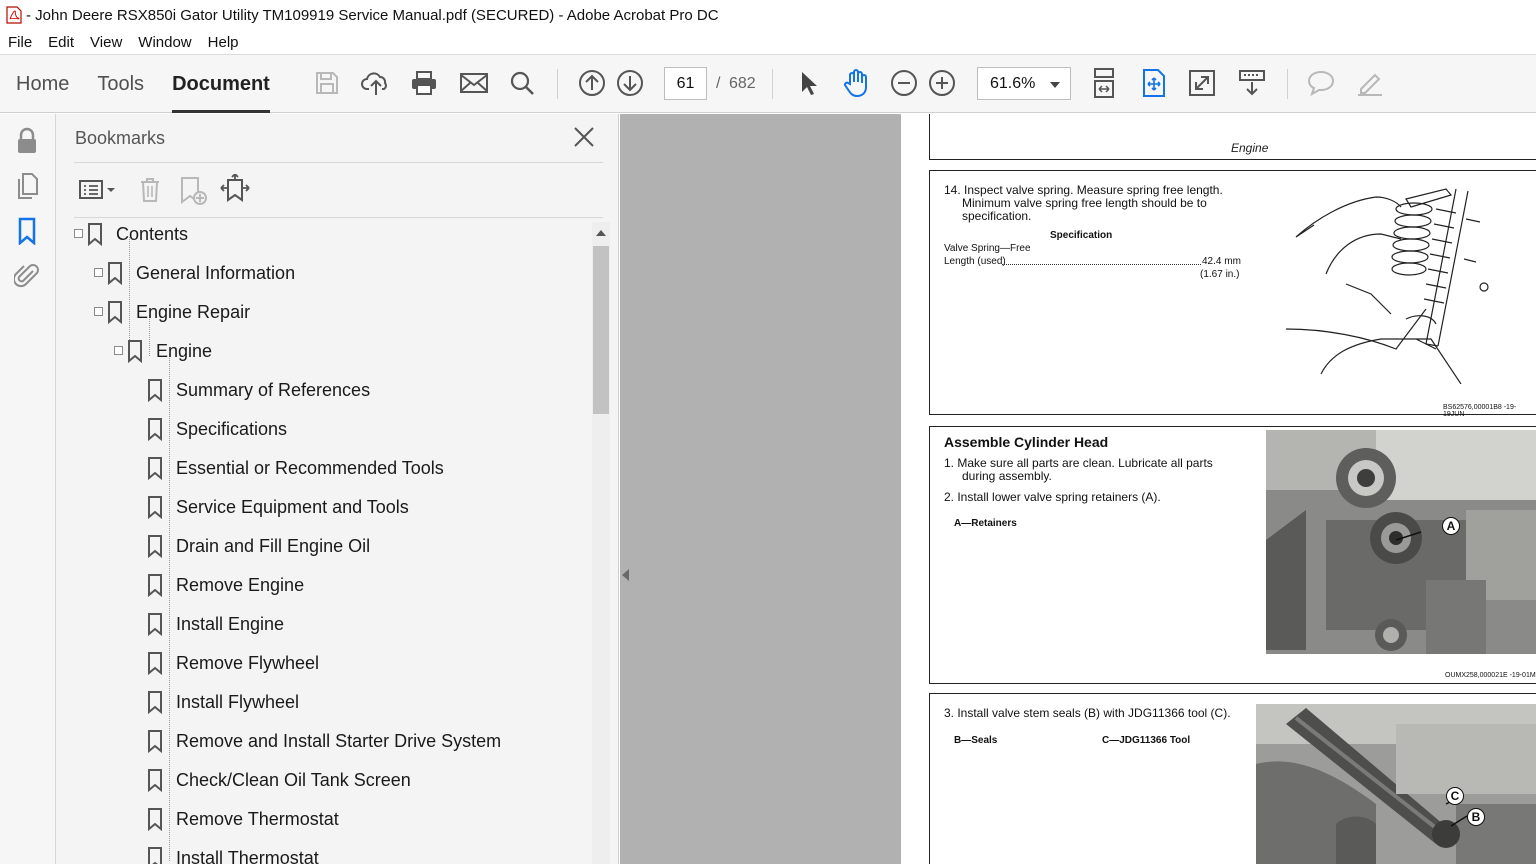 Image resolution: width=1536 pixels, height=864 pixels. Describe the element at coordinates (194, 273) in the screenshot. I see `bookmark-item: General Information` at that location.